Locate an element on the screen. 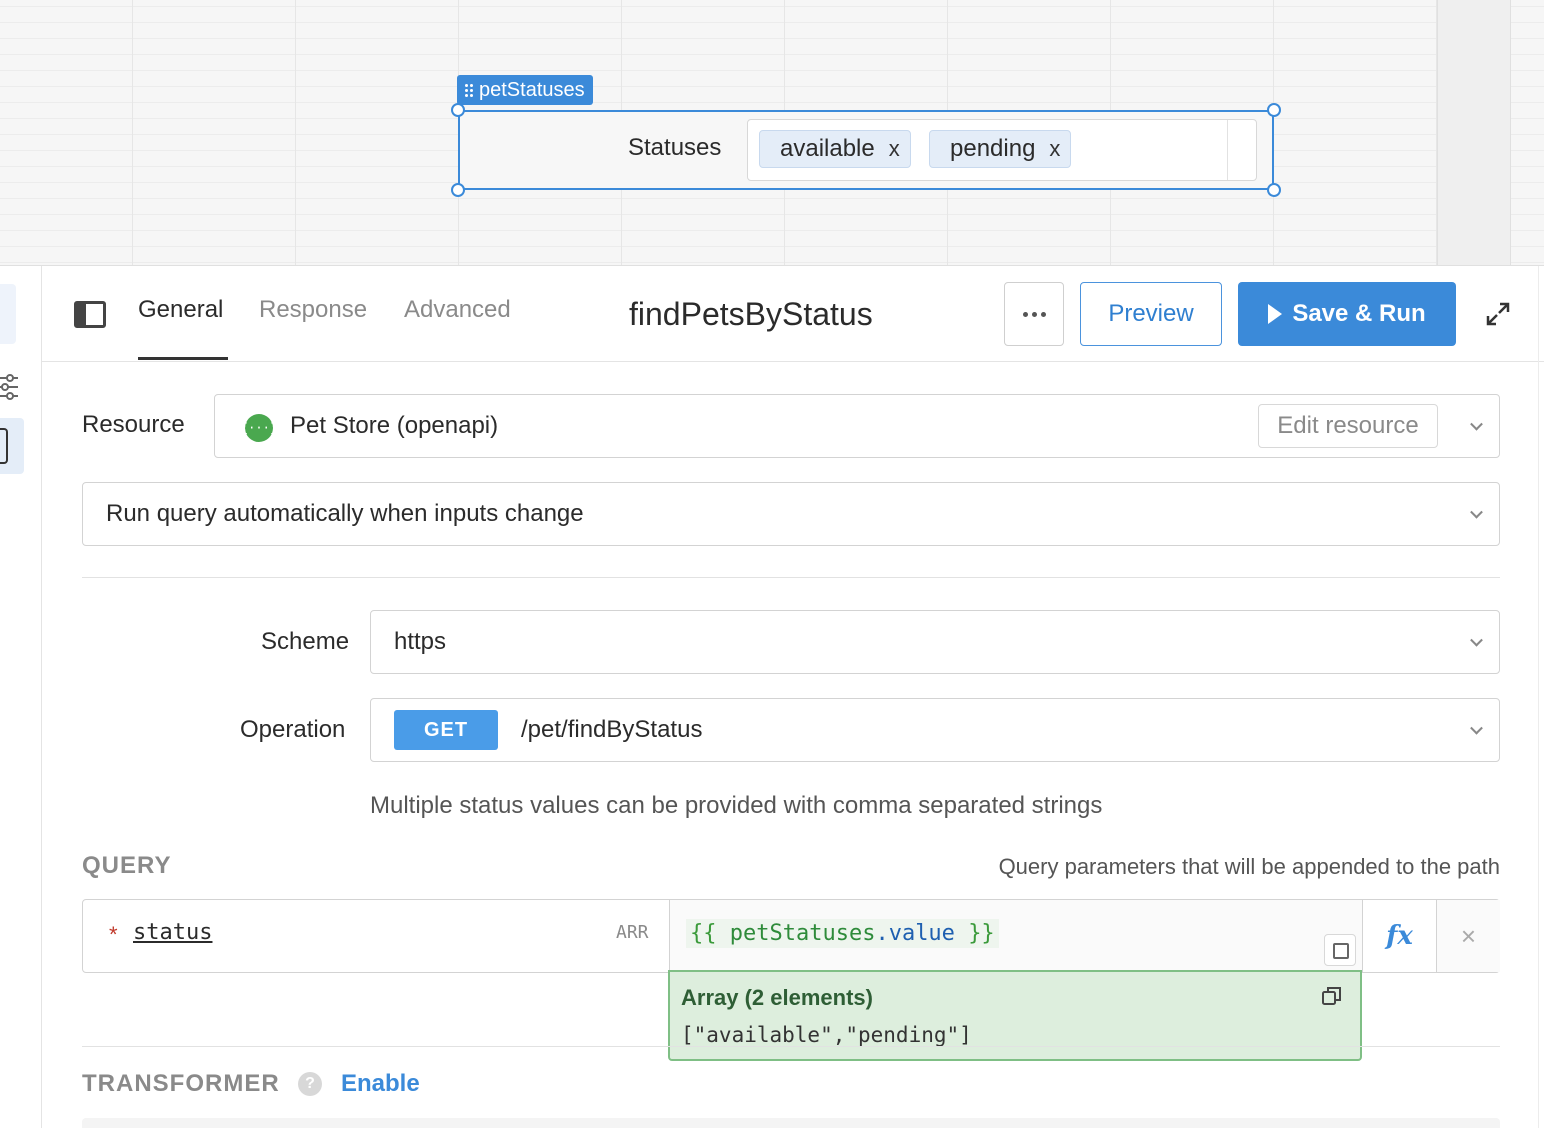 This screenshot has width=1544, height=1128. openapi-icon: {···} is located at coordinates (259, 428).